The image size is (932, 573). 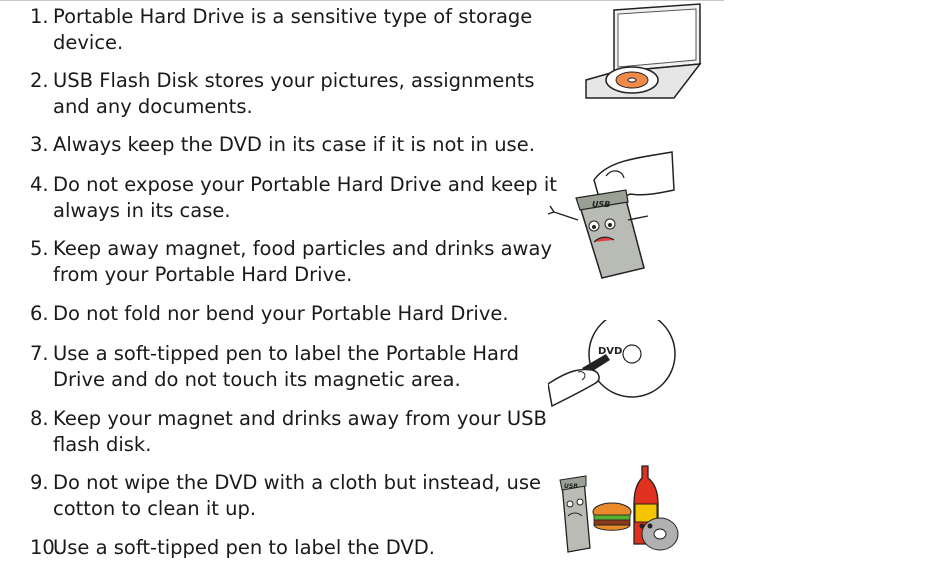 What do you see at coordinates (39, 418) in the screenshot?
I see `item-number: 8.` at bounding box center [39, 418].